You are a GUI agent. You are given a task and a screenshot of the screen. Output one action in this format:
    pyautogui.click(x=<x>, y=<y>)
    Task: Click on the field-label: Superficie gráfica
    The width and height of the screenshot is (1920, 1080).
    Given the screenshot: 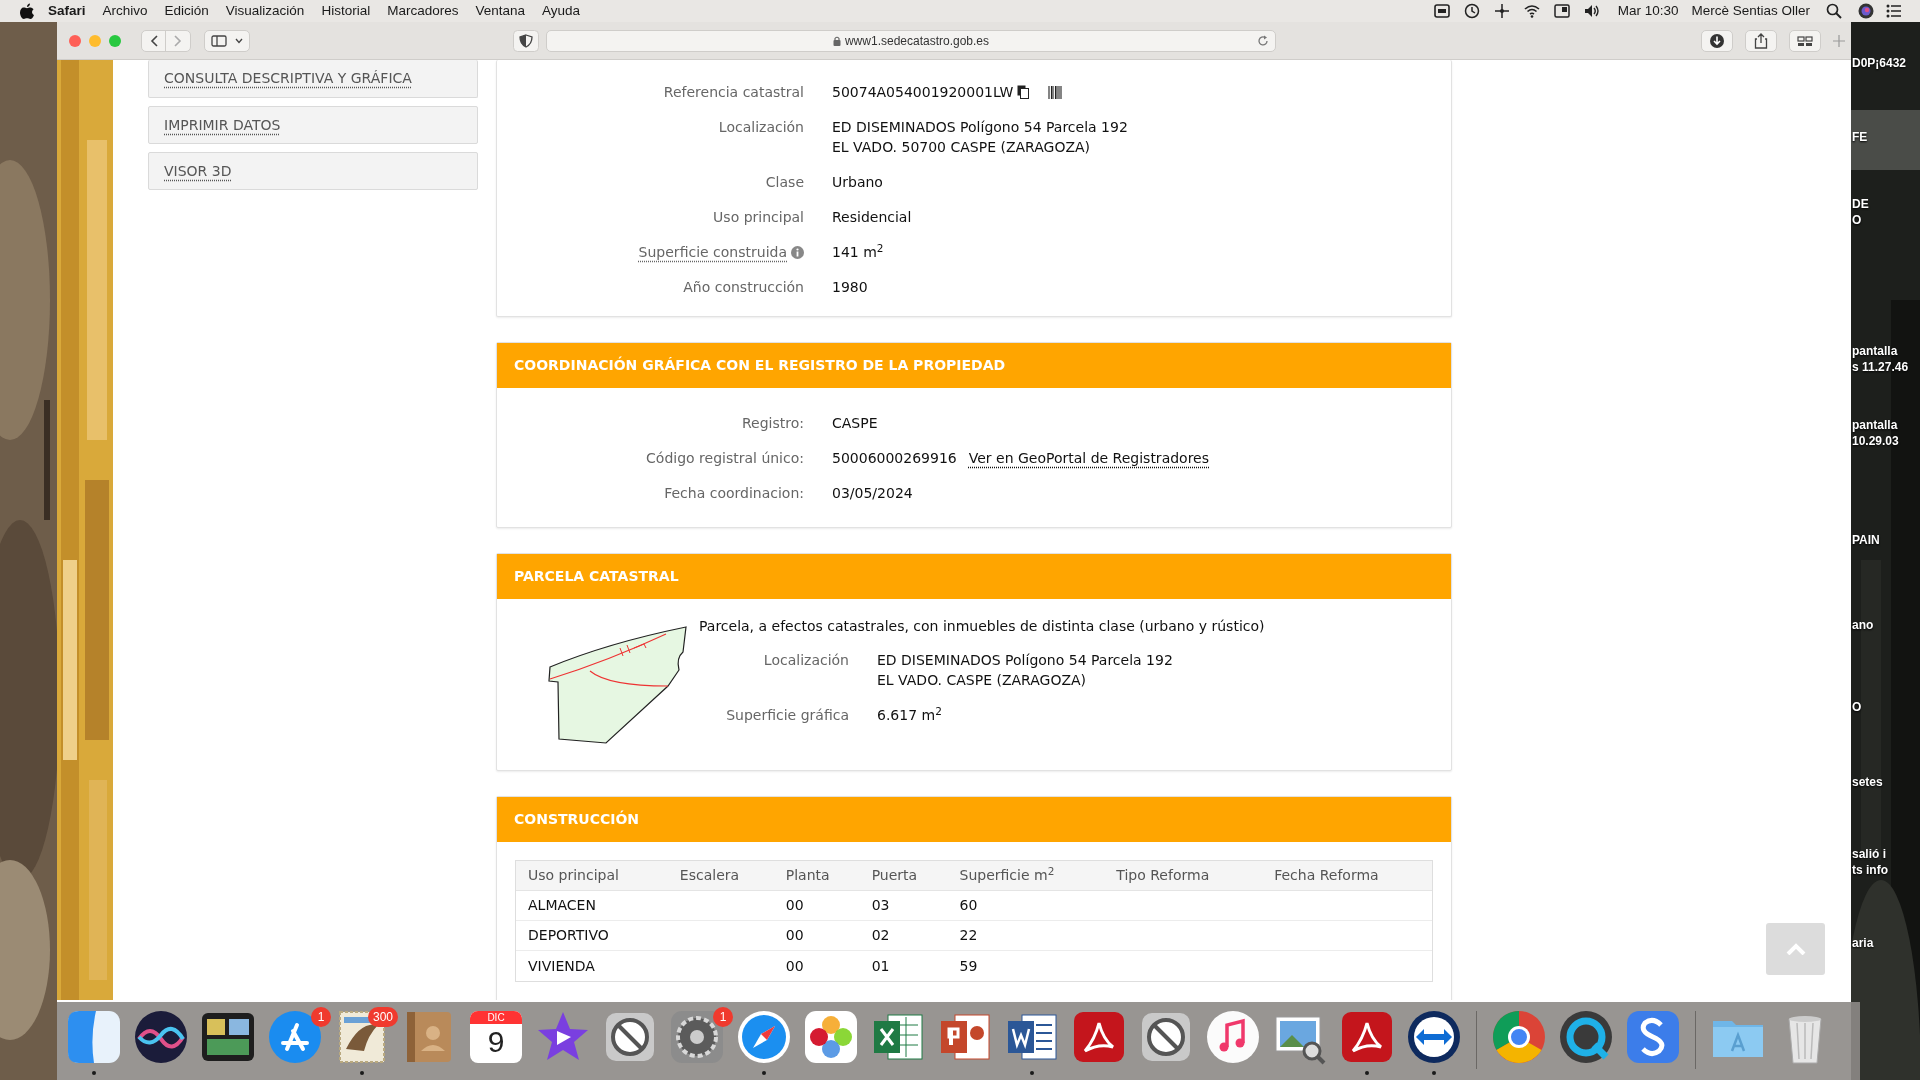 What is the action you would take?
    pyautogui.click(x=787, y=715)
    